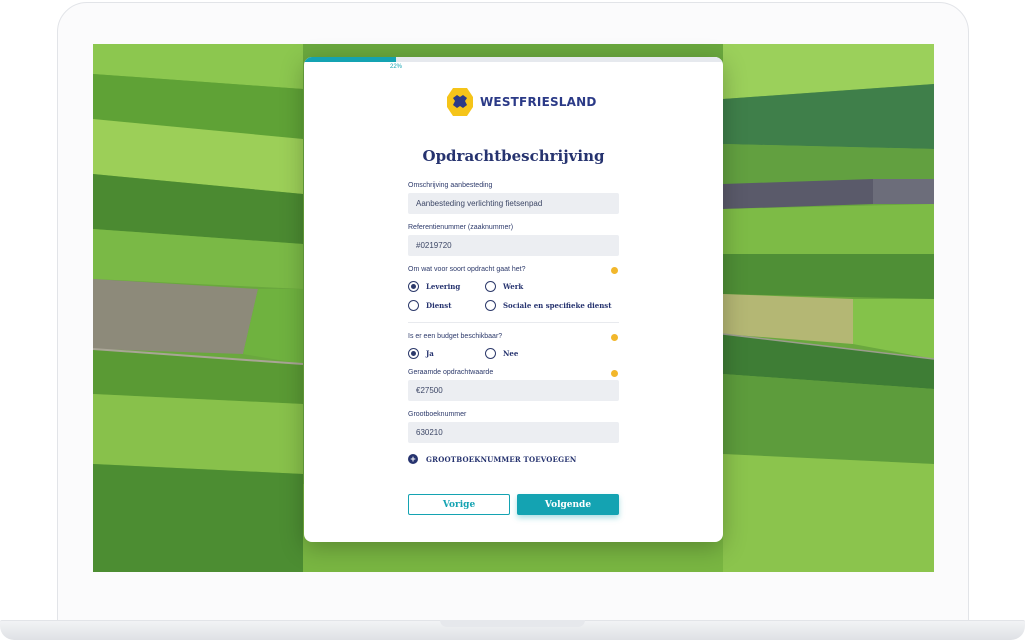 This screenshot has width=1025, height=642. What do you see at coordinates (413, 459) in the screenshot?
I see `plus-circle-icon: +` at bounding box center [413, 459].